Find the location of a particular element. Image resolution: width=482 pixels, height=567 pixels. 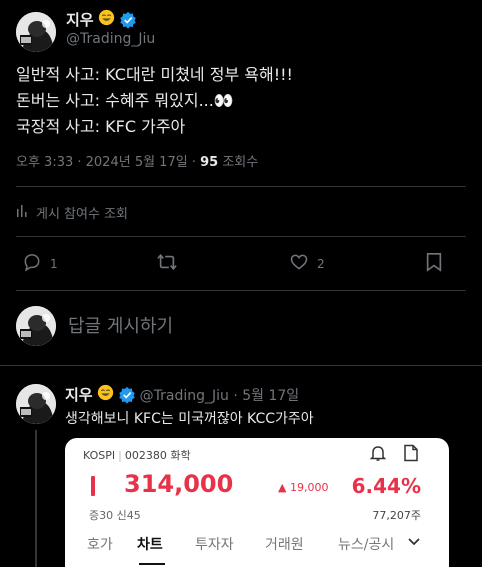

reply-tweet-text: 생각해보니 KFC는 미국꺼잖아 KCC가주아 is located at coordinates (189, 419).